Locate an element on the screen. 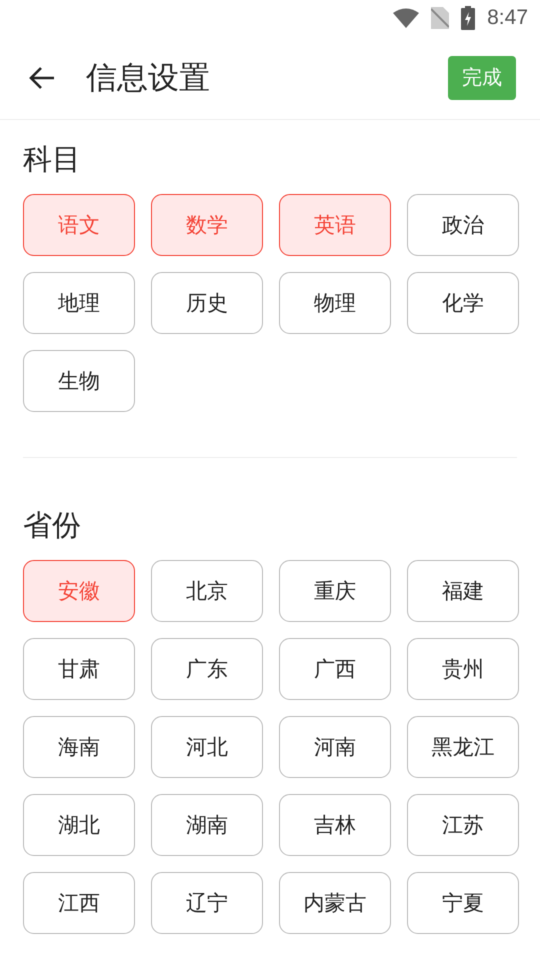  option-chip: 辽宁 is located at coordinates (207, 903).